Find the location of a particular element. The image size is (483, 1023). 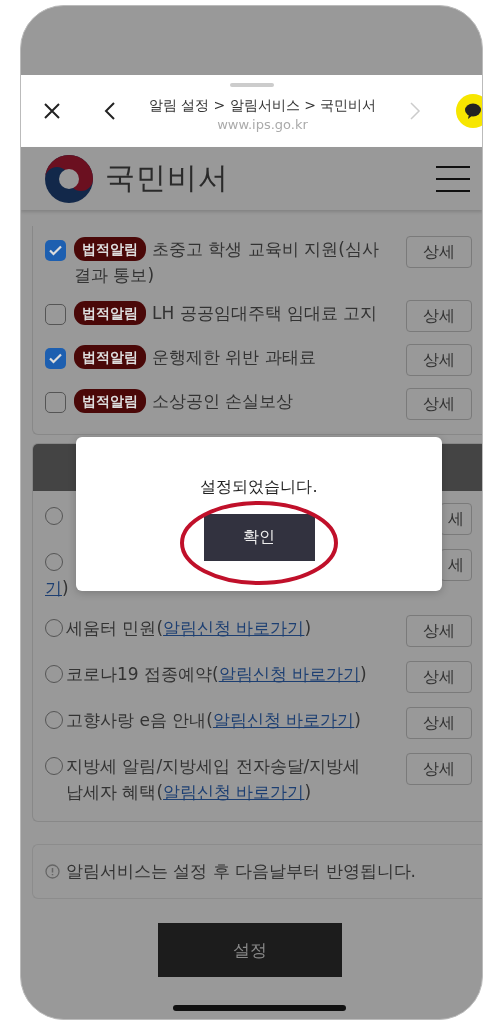

submit-button: 설정 is located at coordinates (250, 950).